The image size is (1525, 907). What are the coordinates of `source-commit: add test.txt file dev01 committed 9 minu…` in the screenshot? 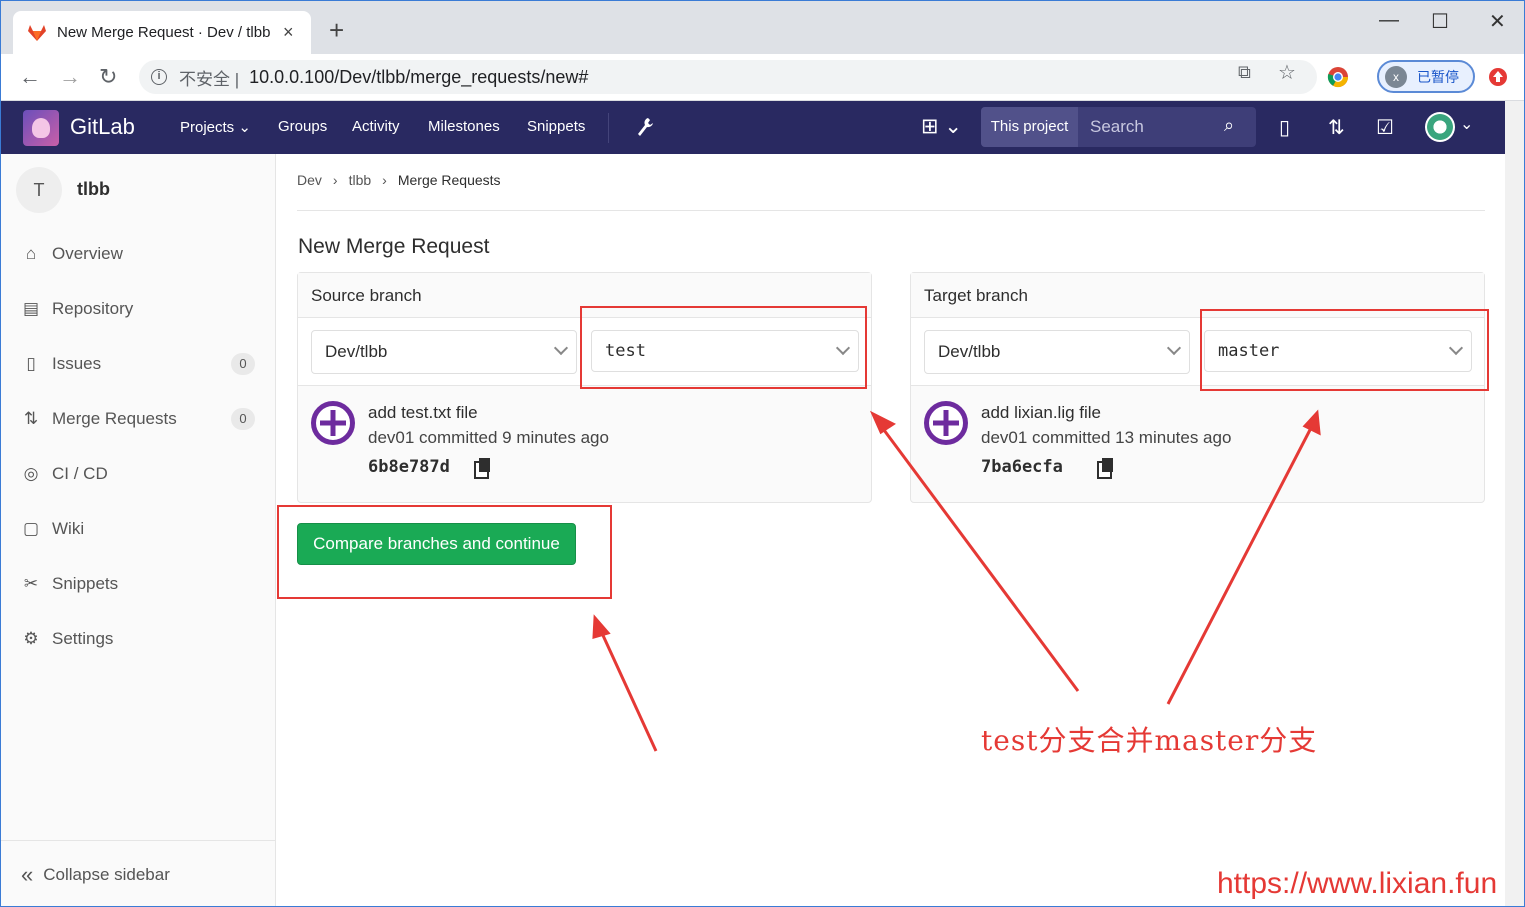 It's located at (581, 443).